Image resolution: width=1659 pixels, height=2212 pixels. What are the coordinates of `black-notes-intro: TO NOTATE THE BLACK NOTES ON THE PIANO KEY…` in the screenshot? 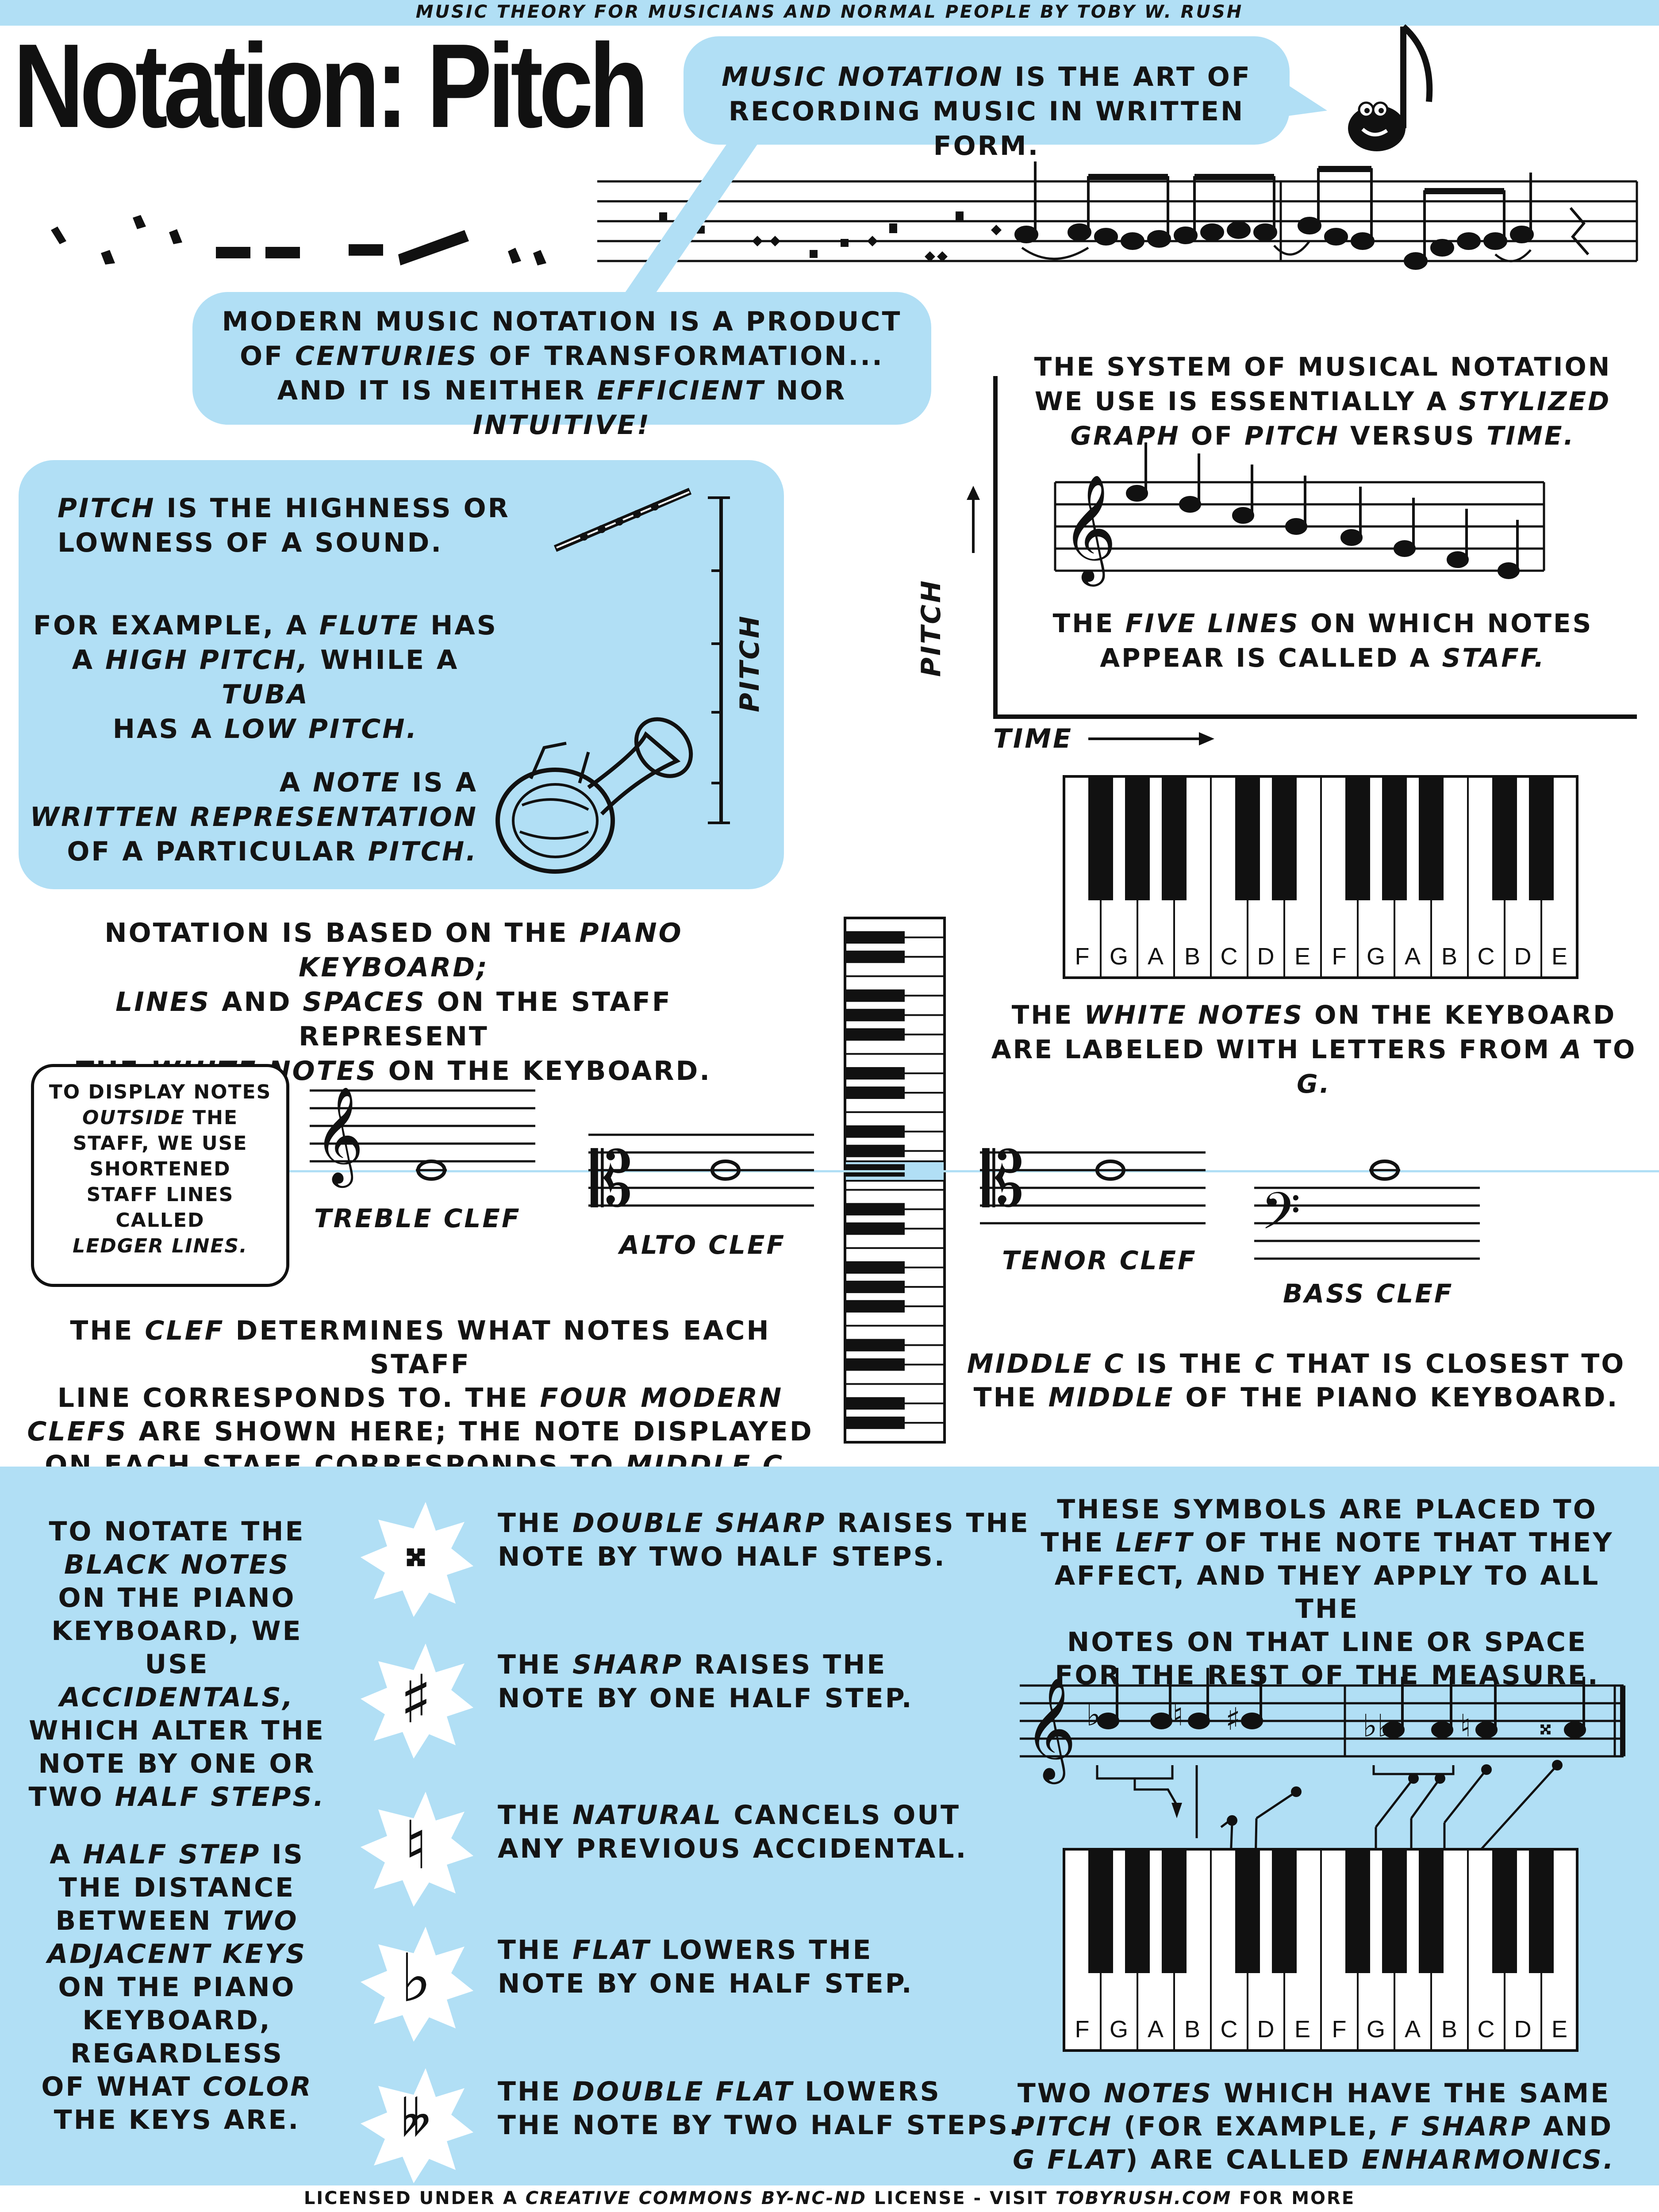 It's located at (177, 1664).